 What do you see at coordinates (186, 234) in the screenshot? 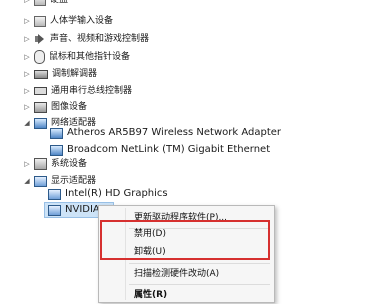
I see `menu-item-disable: 禁用(D)` at bounding box center [186, 234].